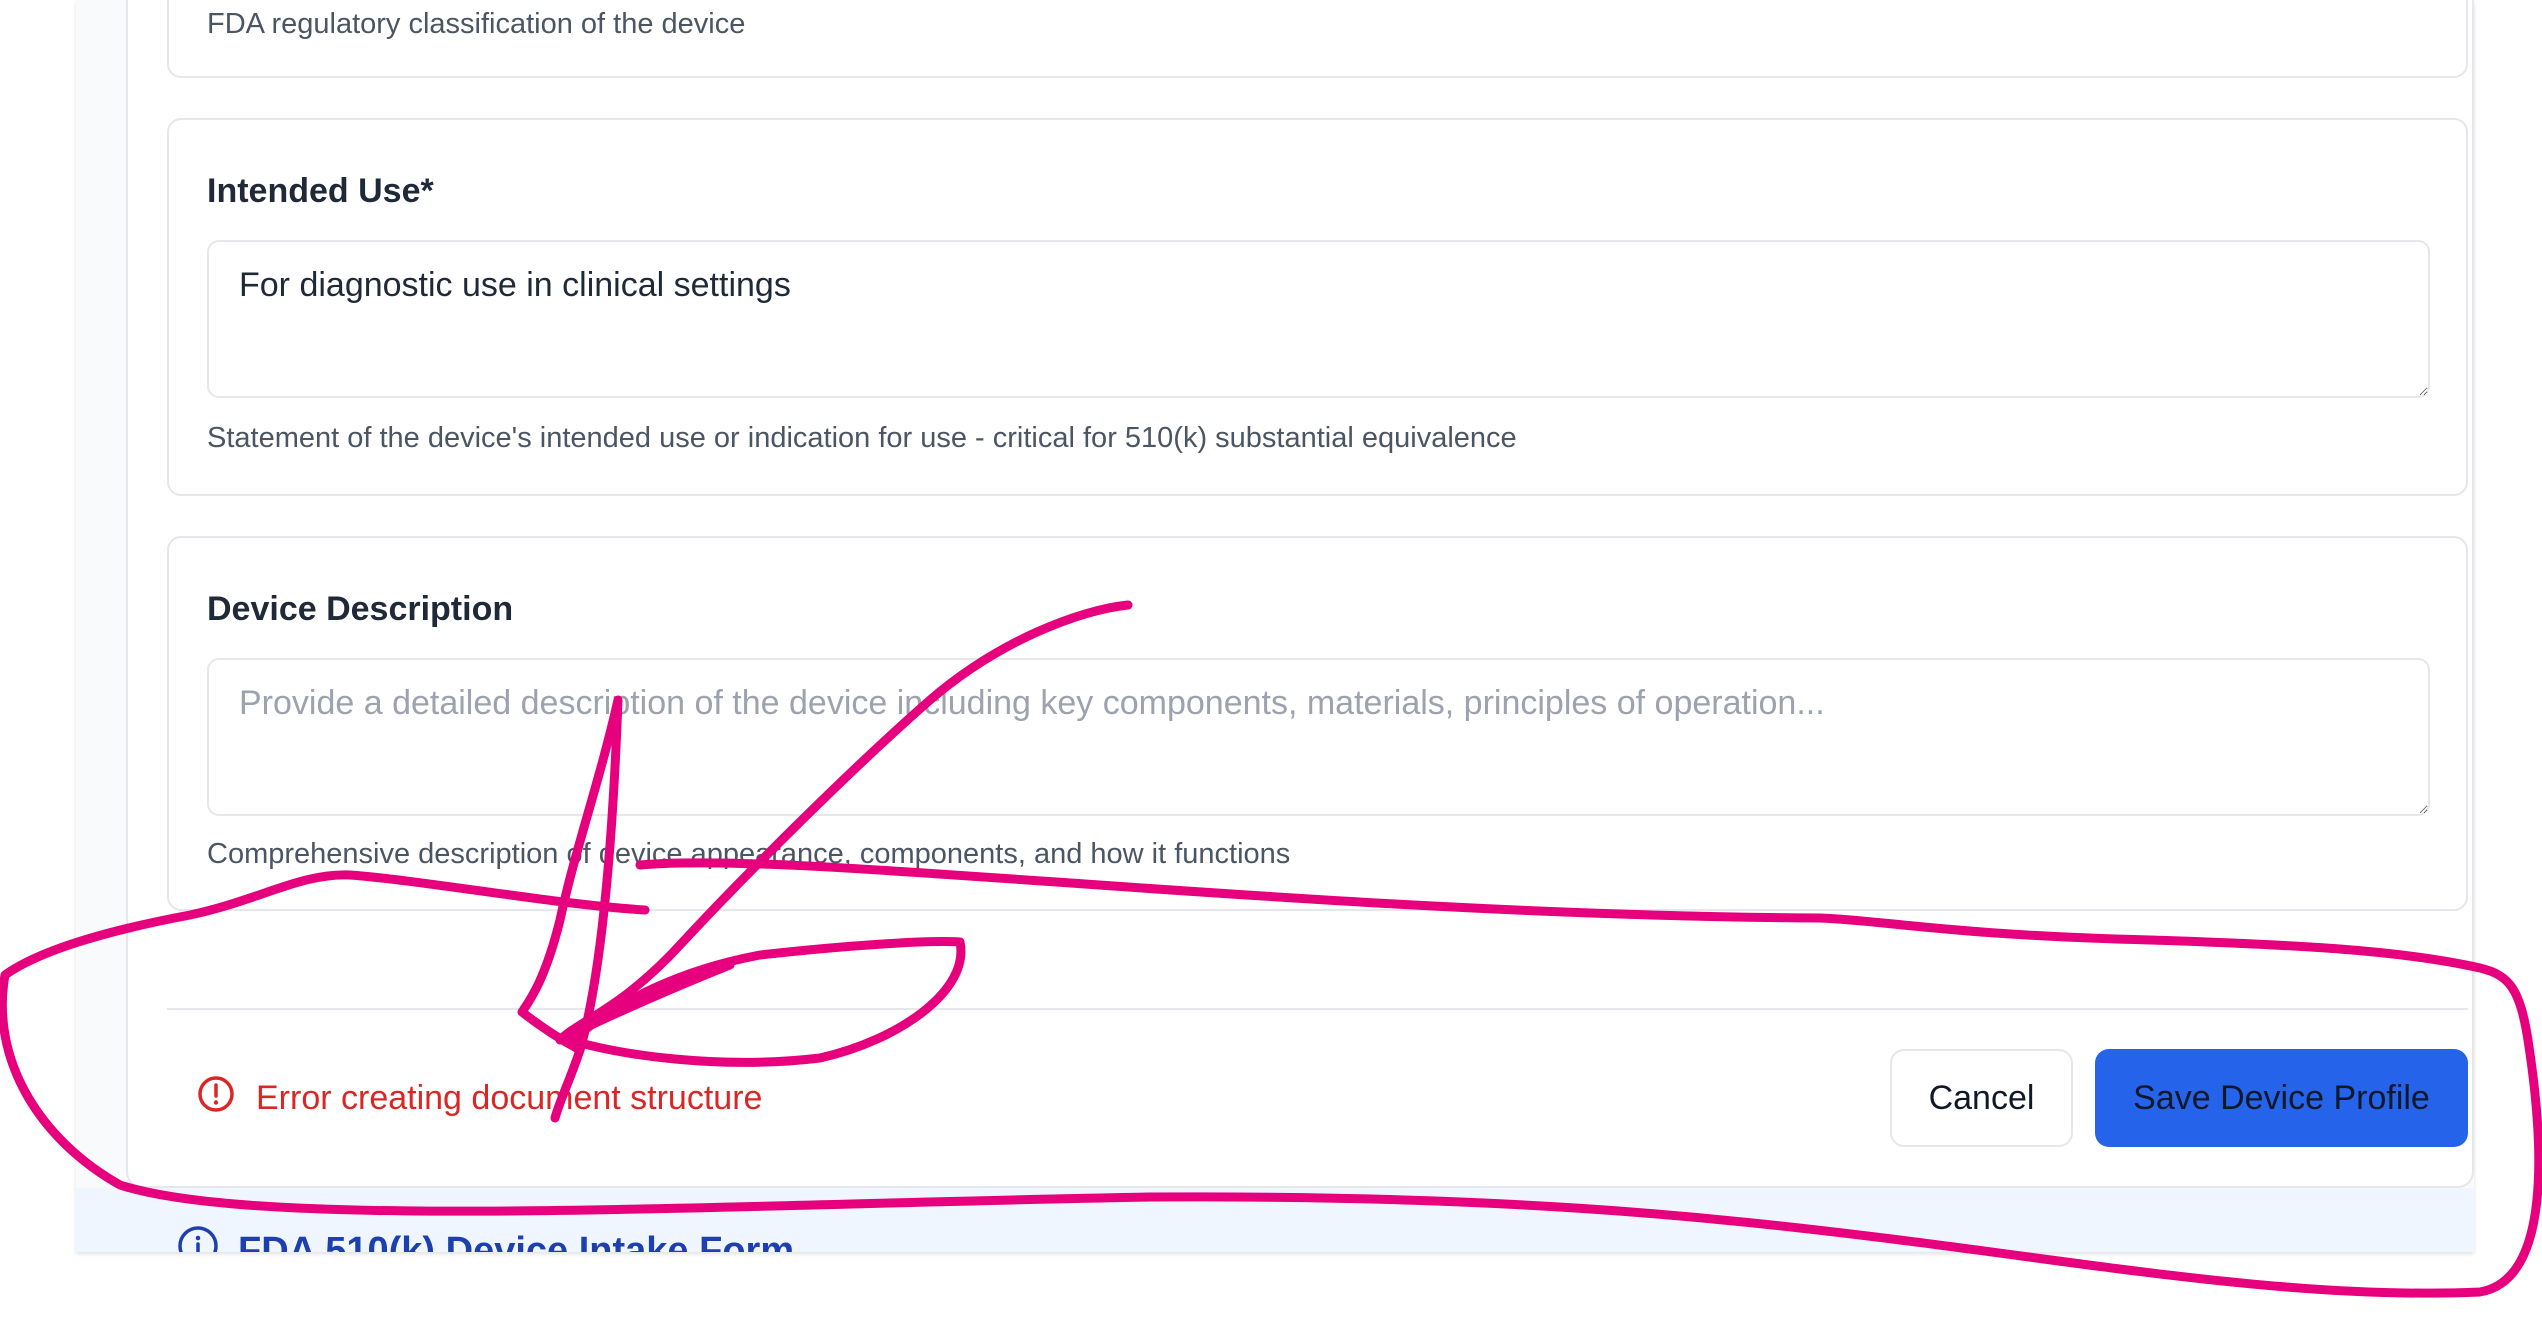  What do you see at coordinates (320, 191) in the screenshot?
I see `intended-use-label: Intended Use*` at bounding box center [320, 191].